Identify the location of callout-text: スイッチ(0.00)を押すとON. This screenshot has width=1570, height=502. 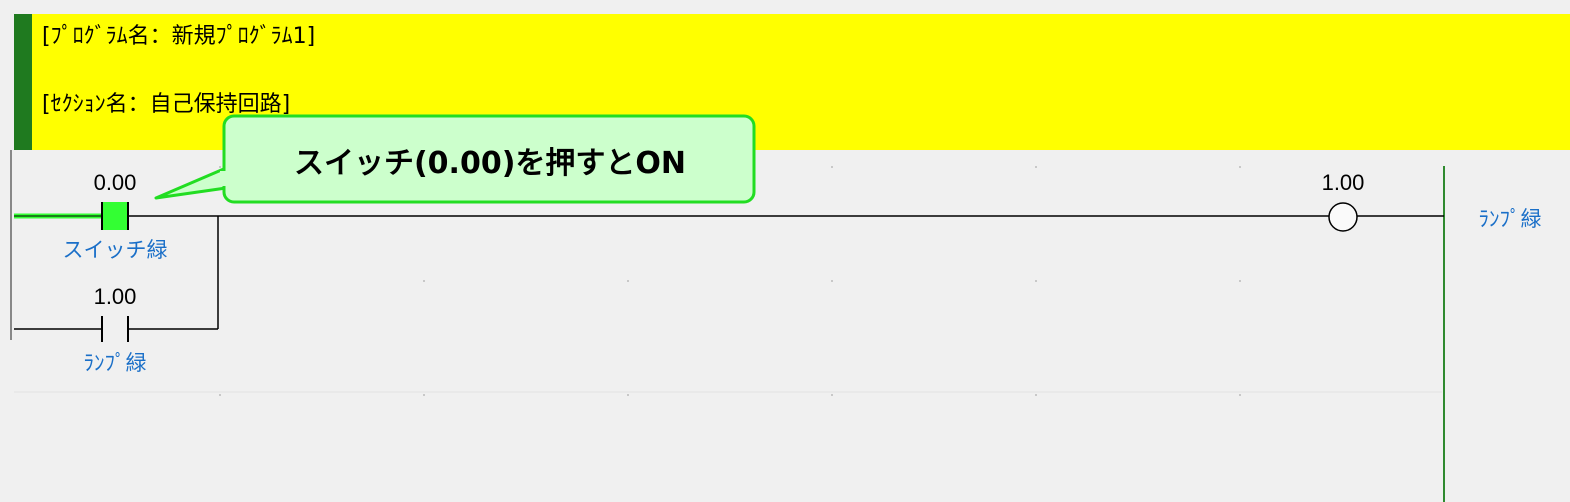
(490, 163).